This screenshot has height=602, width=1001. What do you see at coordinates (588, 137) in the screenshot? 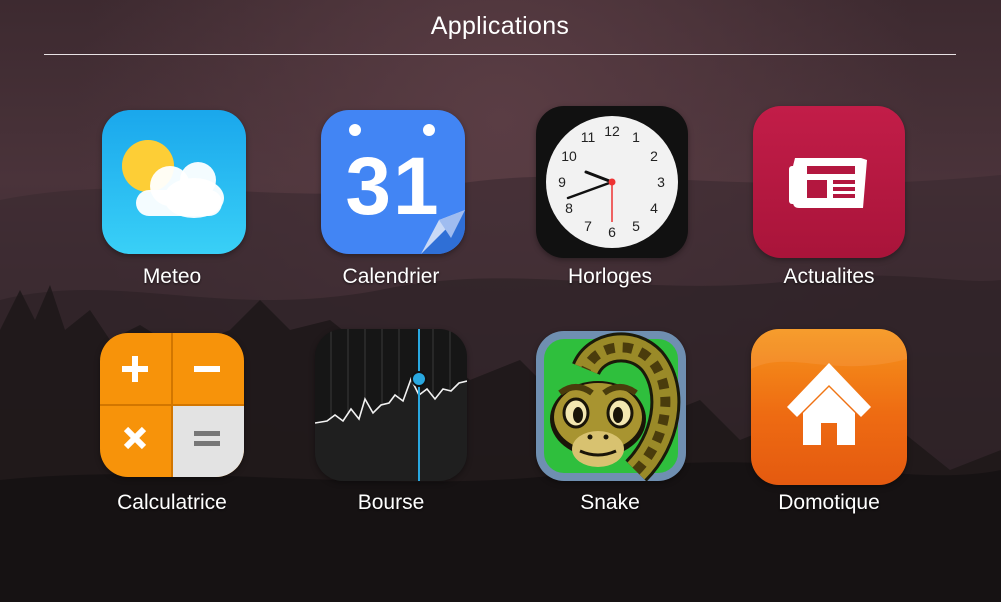
I see `clock-number-11: 11` at bounding box center [588, 137].